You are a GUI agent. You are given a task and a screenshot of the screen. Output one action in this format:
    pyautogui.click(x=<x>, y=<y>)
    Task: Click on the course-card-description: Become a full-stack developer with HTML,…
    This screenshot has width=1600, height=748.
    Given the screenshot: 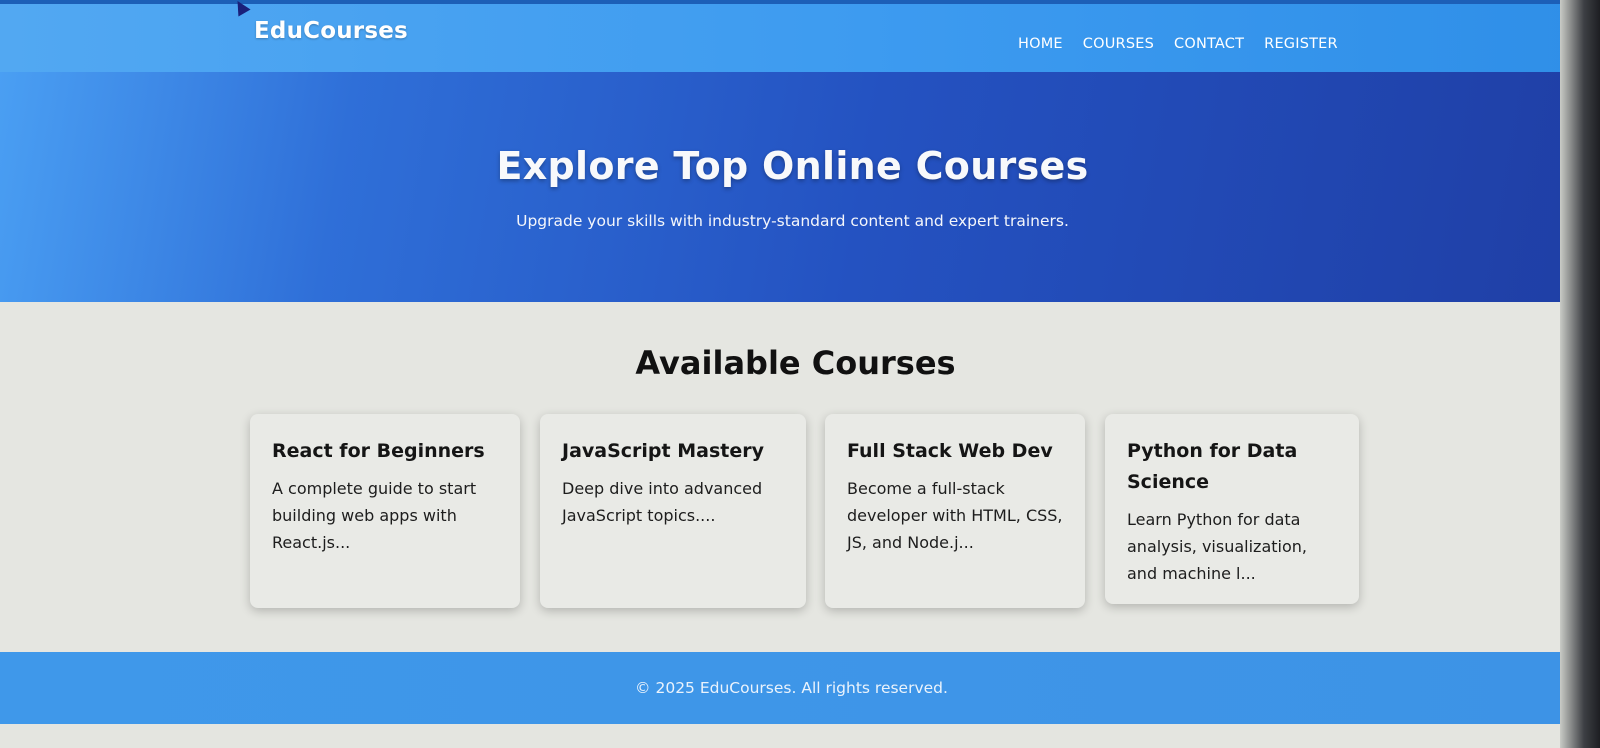 What is the action you would take?
    pyautogui.click(x=955, y=515)
    